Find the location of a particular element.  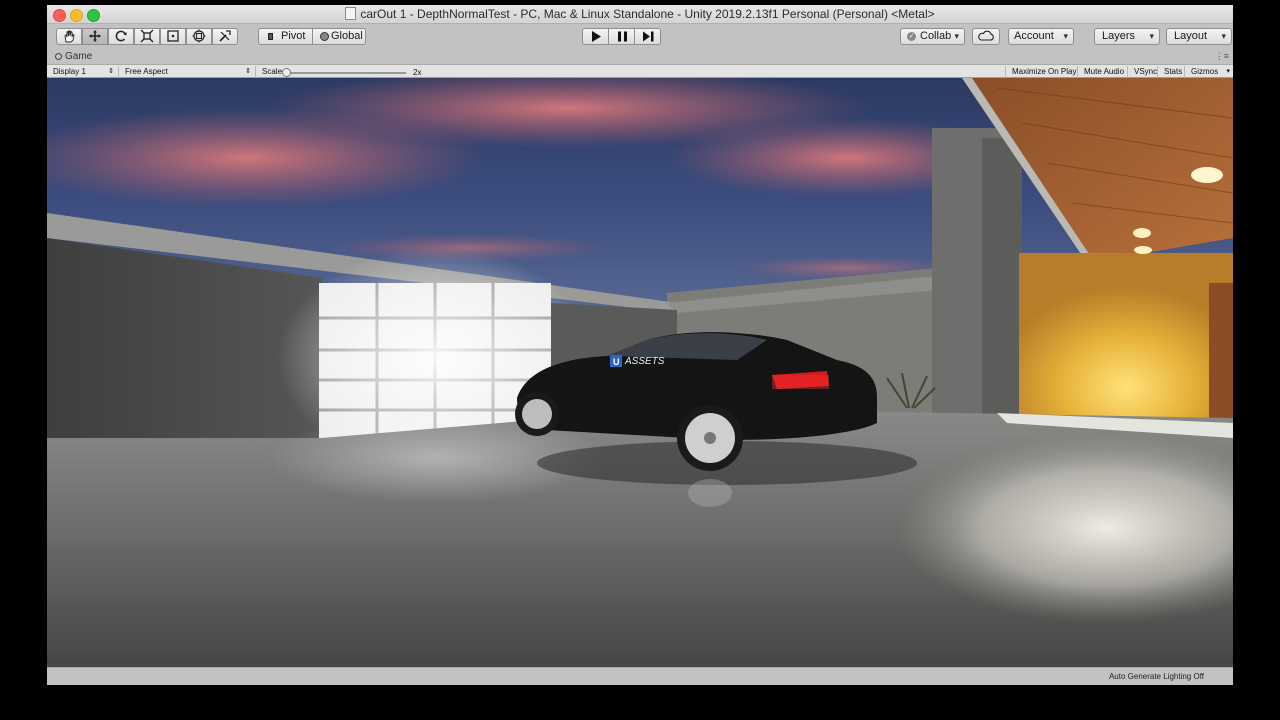

transform-tool-button is located at coordinates (199, 36).